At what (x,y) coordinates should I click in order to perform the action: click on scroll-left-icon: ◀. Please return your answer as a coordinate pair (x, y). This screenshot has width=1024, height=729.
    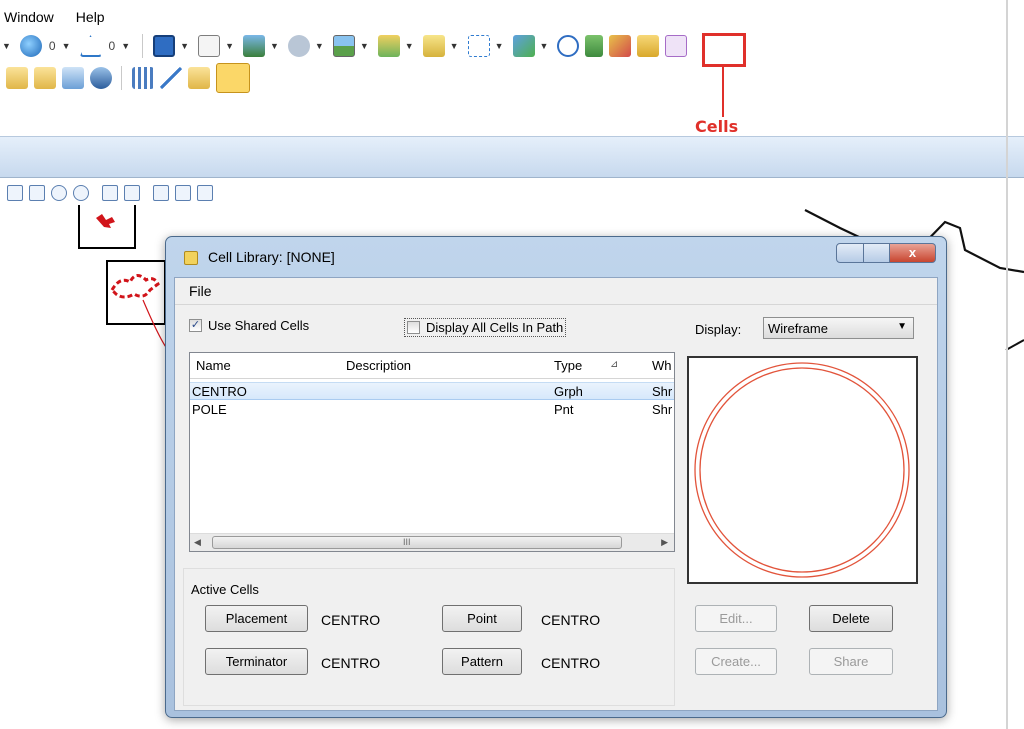
    Looking at the image, I should click on (197, 542).